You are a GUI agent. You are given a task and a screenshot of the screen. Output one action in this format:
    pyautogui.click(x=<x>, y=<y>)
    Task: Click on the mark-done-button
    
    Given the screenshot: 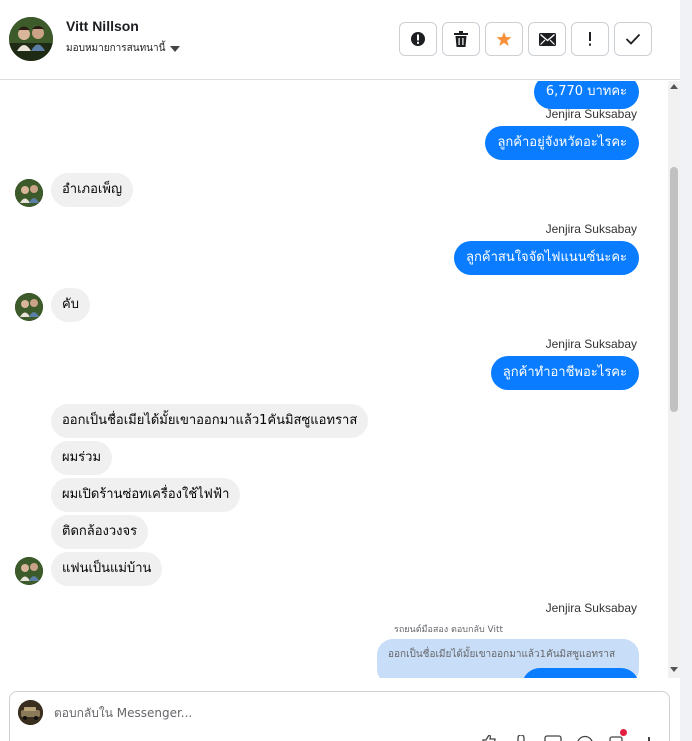 What is the action you would take?
    pyautogui.click(x=633, y=39)
    